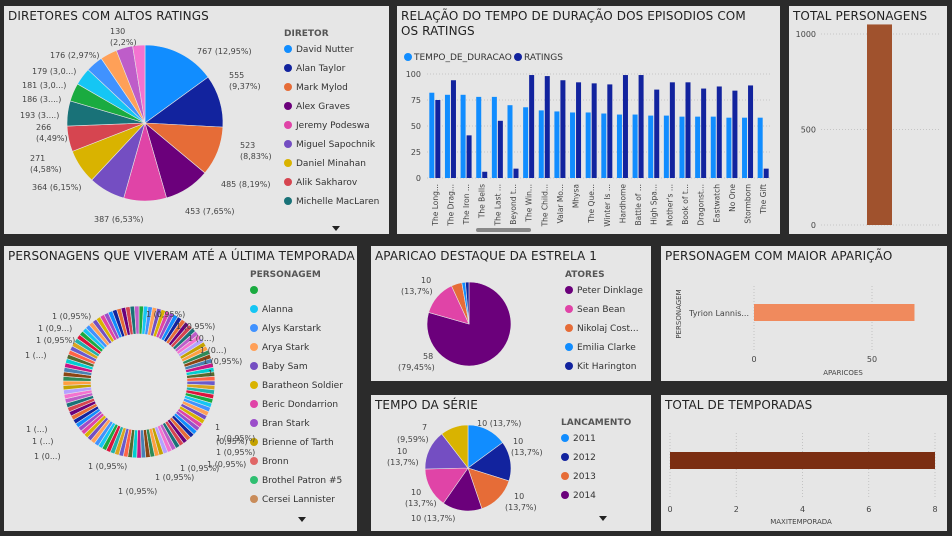 This screenshot has width=952, height=536. What do you see at coordinates (834, 312) in the screenshot?
I see `maior-aparicao-bar` at bounding box center [834, 312].